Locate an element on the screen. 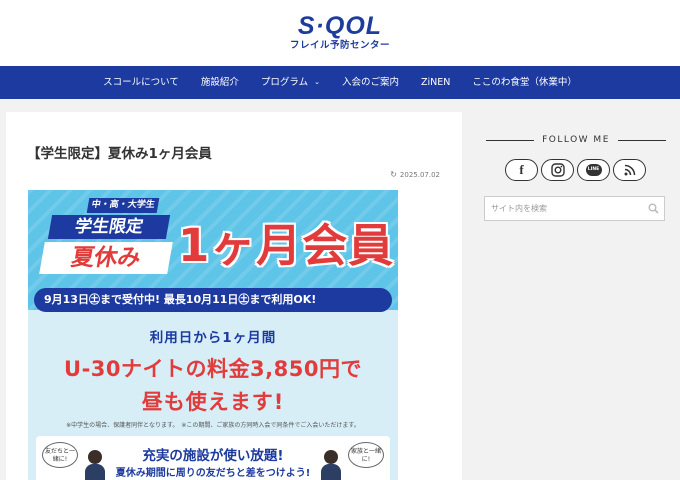 The image size is (680, 480). facebook-button: f is located at coordinates (521, 170).